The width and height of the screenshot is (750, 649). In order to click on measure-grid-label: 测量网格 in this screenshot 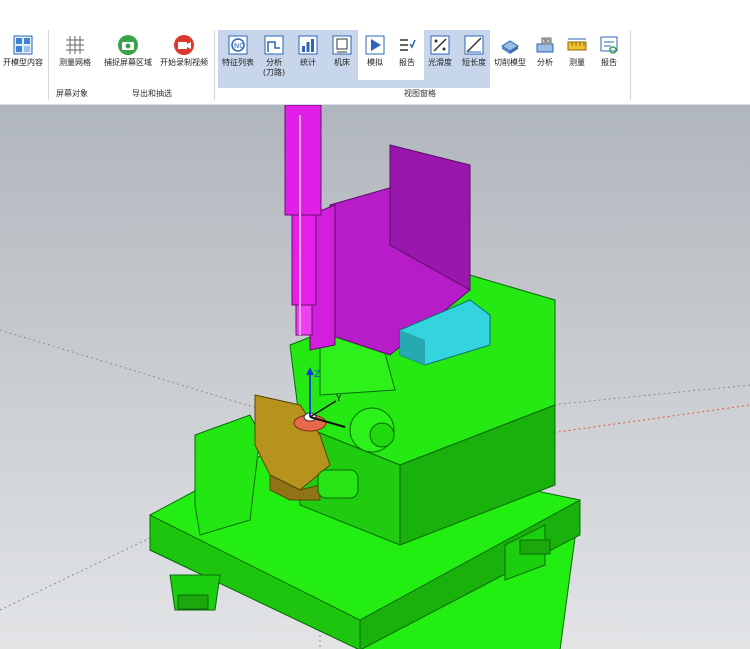, I will do `click(75, 62)`.